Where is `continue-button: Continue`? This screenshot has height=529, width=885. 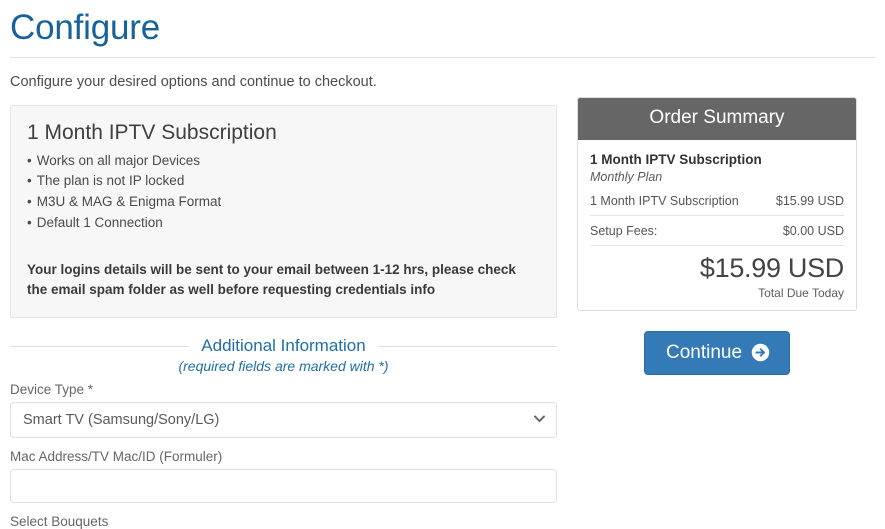
continue-button: Continue is located at coordinates (717, 352).